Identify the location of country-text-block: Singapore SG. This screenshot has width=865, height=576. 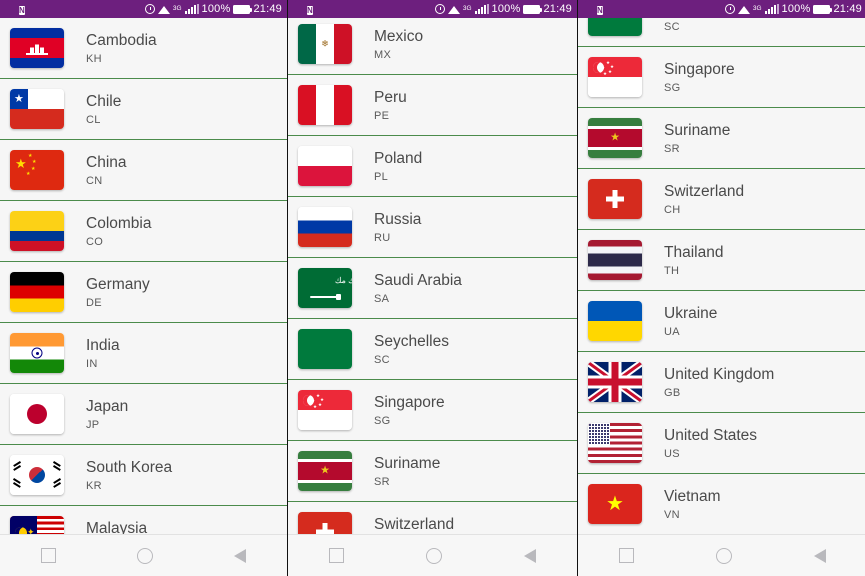
(409, 409).